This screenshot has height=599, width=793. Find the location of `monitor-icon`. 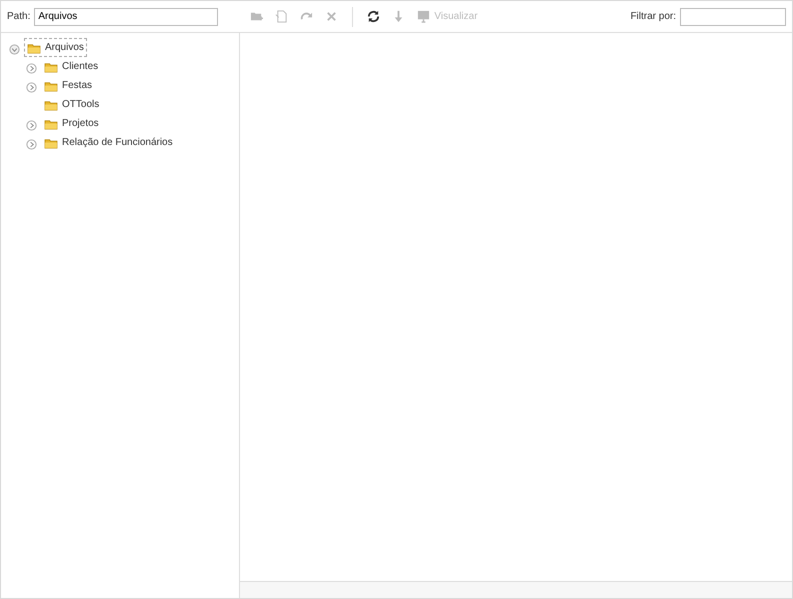

monitor-icon is located at coordinates (423, 16).